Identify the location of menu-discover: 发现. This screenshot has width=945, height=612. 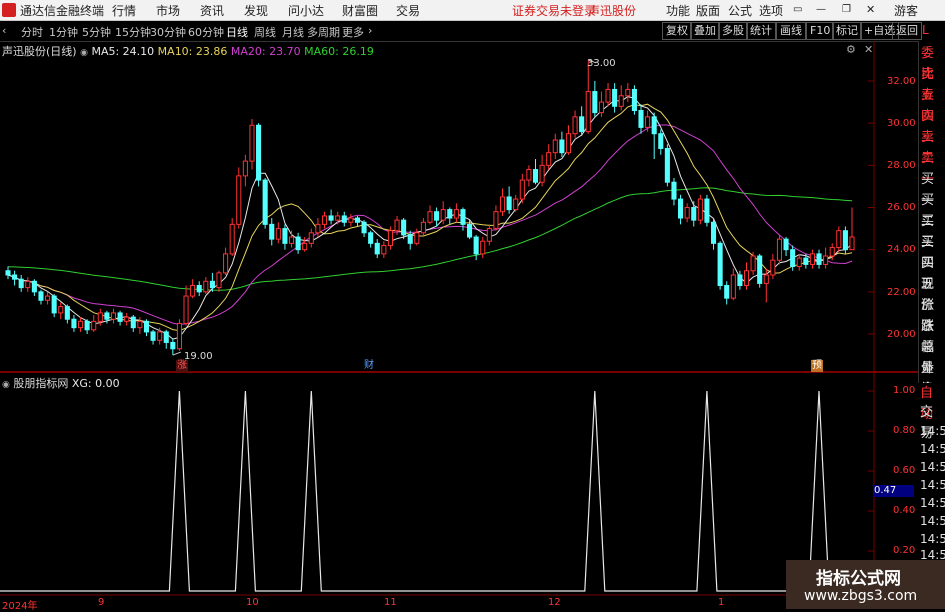
(256, 10).